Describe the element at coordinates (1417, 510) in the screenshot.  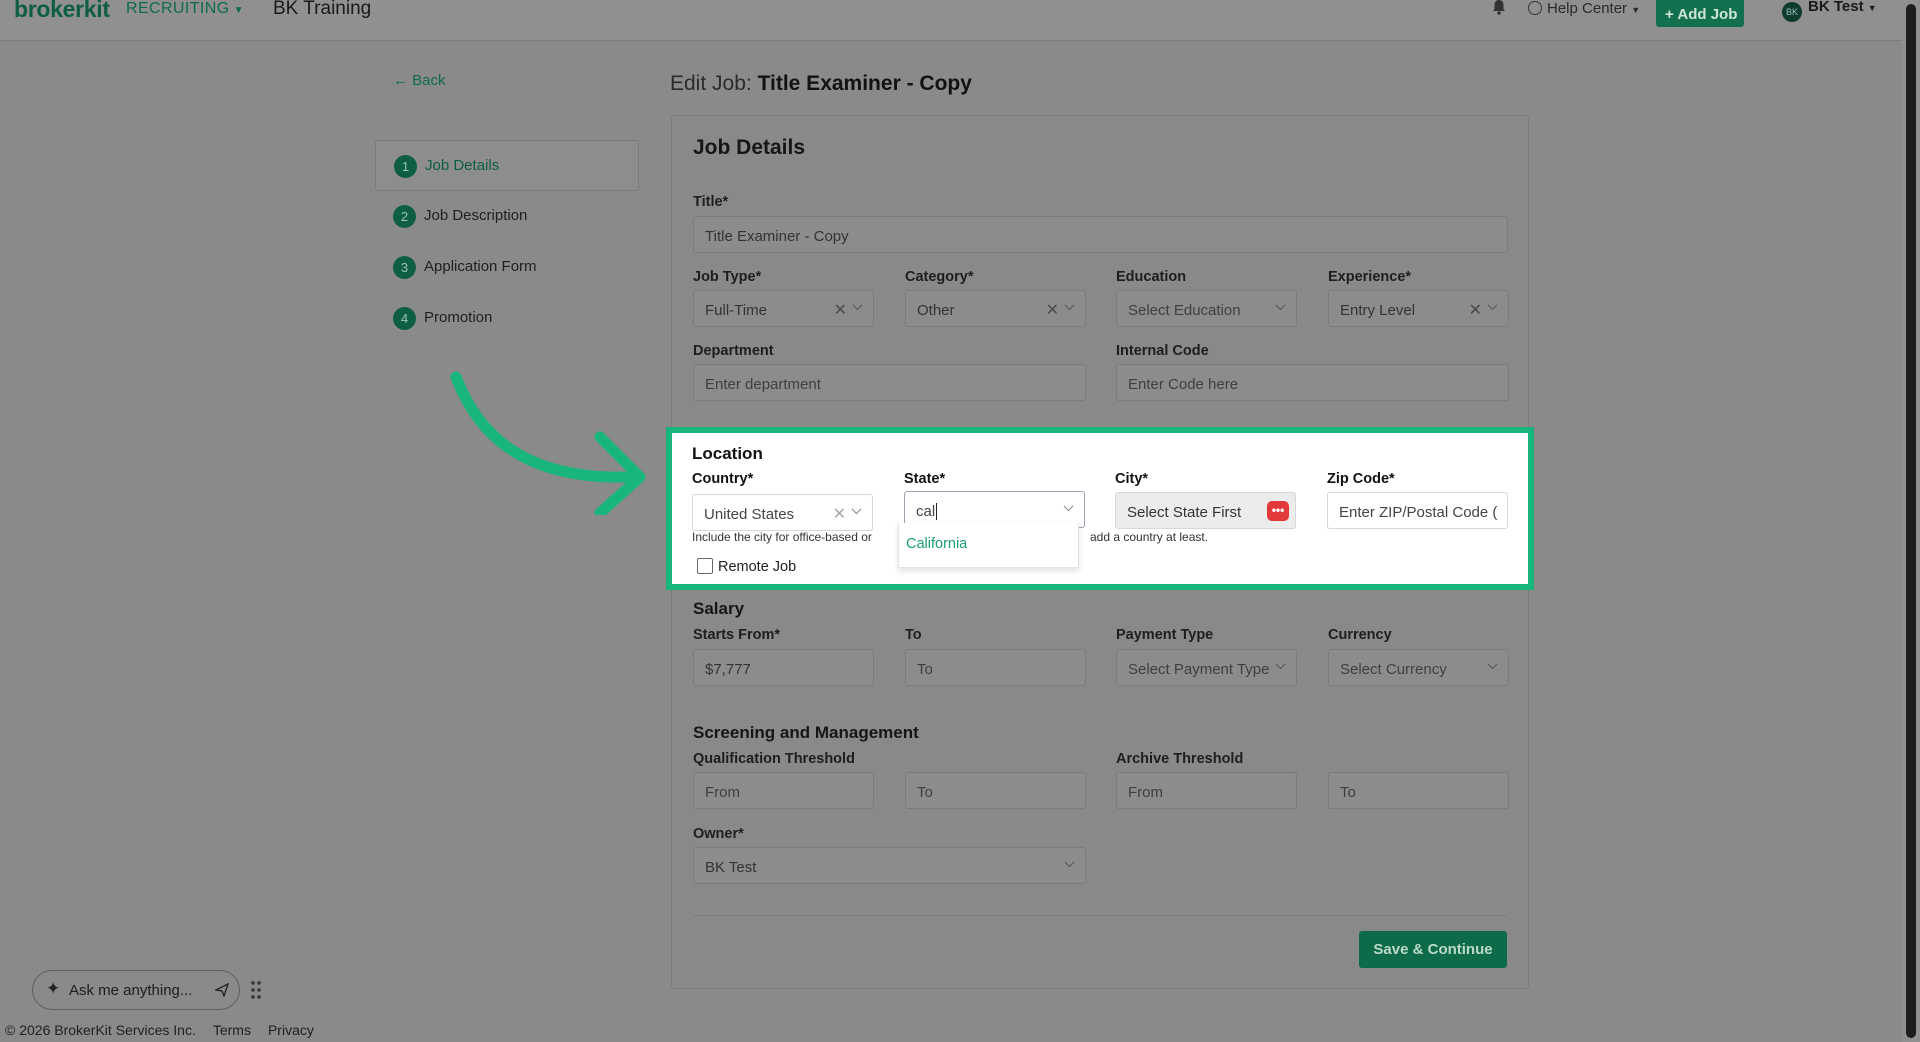
I see `zip-code-input: Enter ZIP/Postal Code (` at that location.